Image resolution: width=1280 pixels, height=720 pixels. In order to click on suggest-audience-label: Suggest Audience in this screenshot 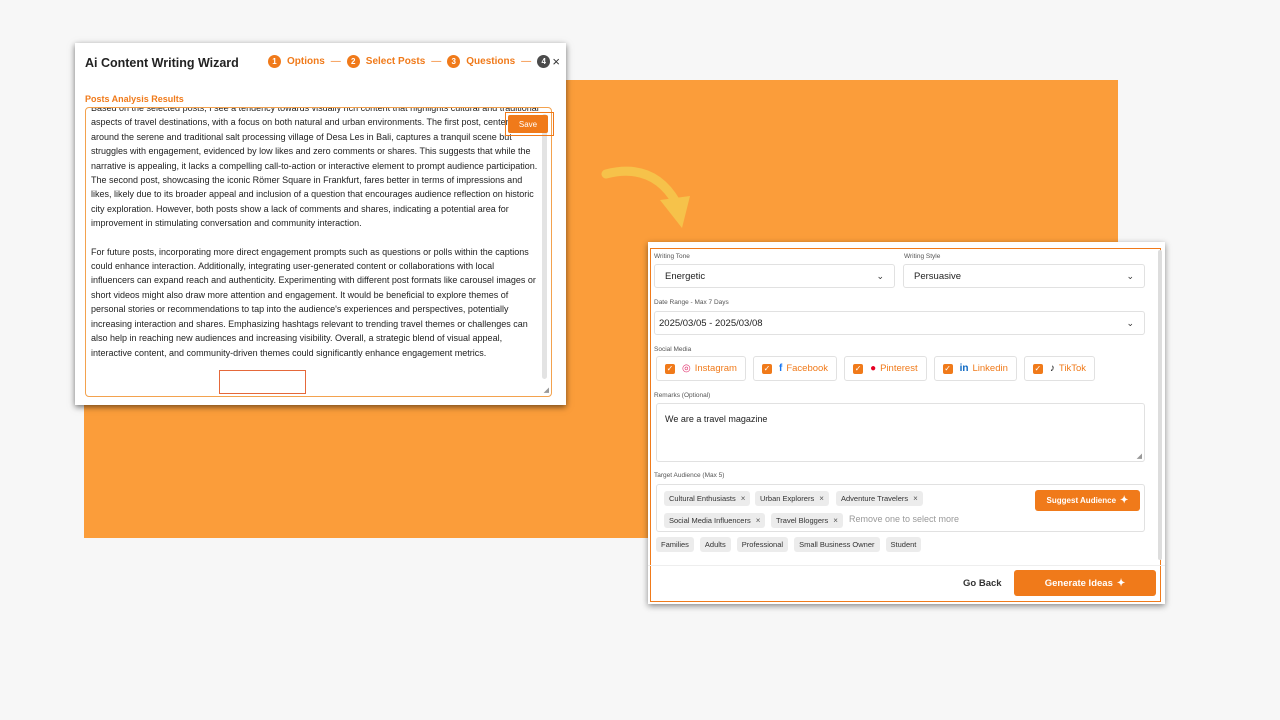, I will do `click(1081, 500)`.